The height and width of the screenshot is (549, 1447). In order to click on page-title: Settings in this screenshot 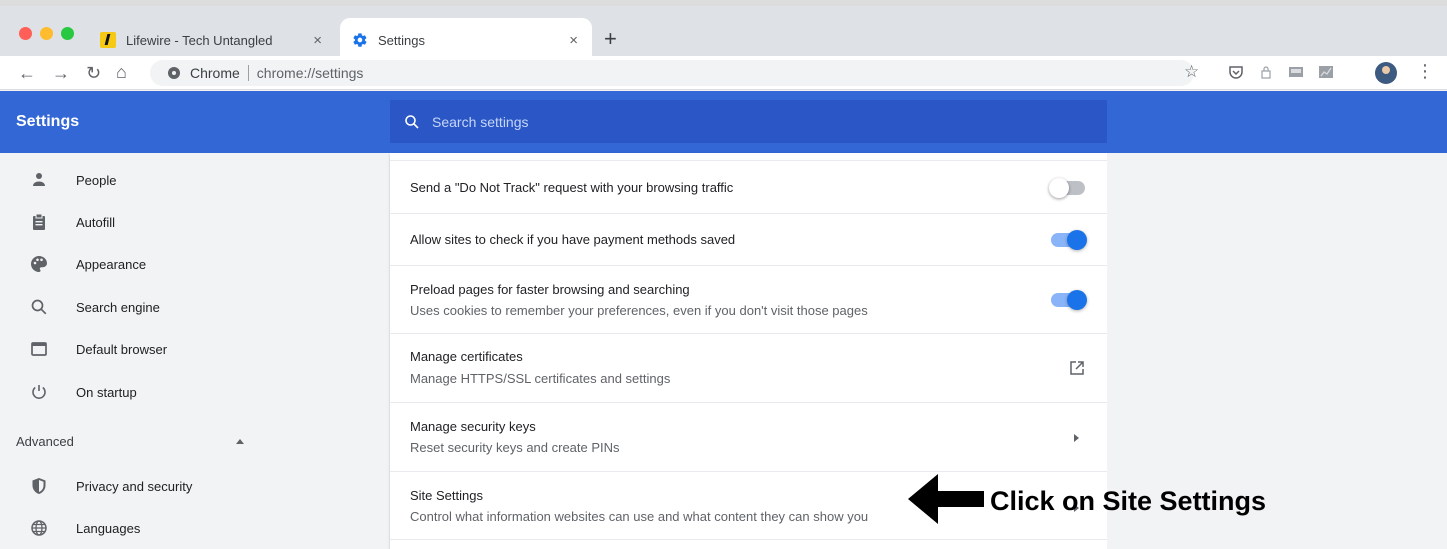, I will do `click(48, 121)`.